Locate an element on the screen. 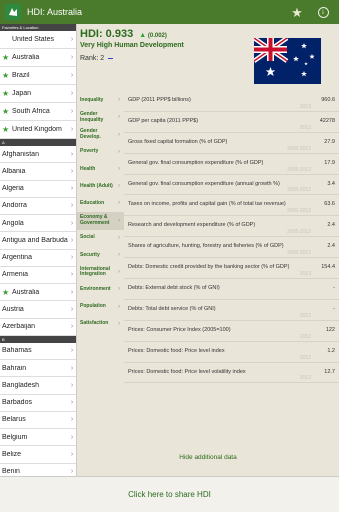 This screenshot has width=339, height=512. category-item: Security › is located at coordinates (100, 255).